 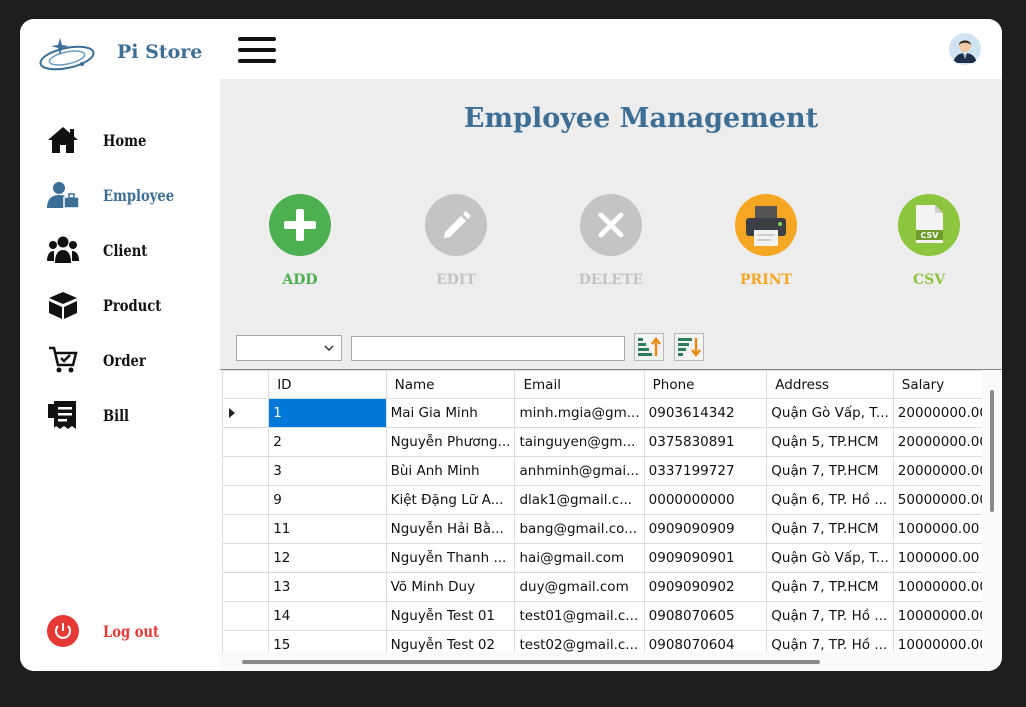 What do you see at coordinates (830, 442) in the screenshot?
I see `cell-address: Quận 5, TP.HCM` at bounding box center [830, 442].